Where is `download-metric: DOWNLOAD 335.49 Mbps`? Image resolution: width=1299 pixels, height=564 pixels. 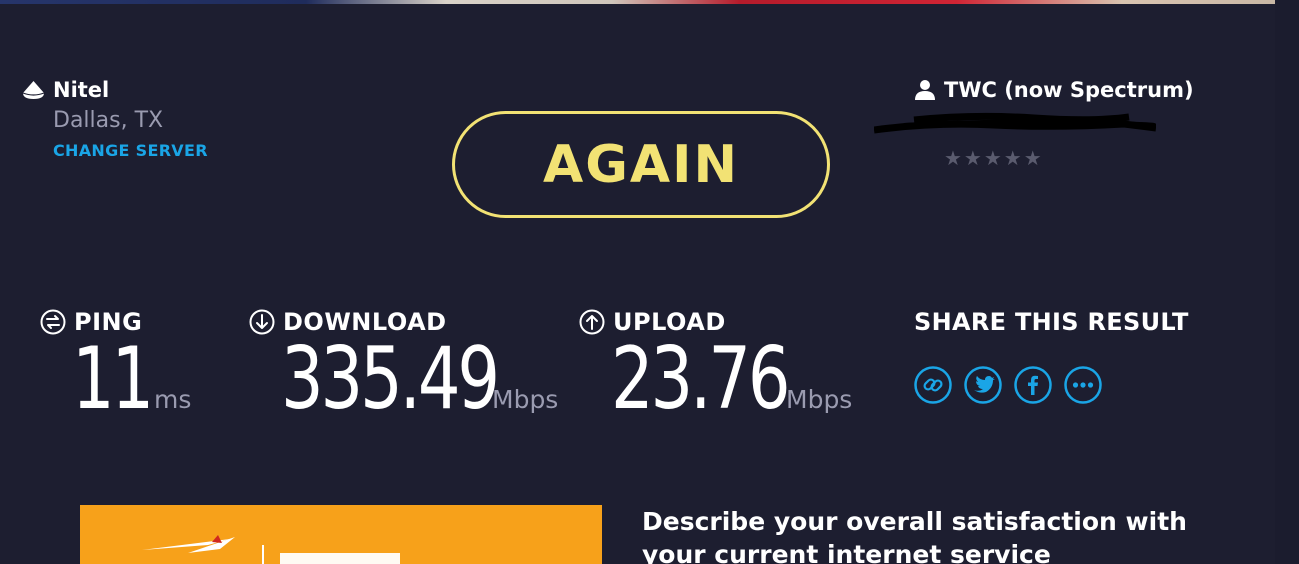
download-metric: DOWNLOAD 335.49 Mbps is located at coordinates (403, 365).